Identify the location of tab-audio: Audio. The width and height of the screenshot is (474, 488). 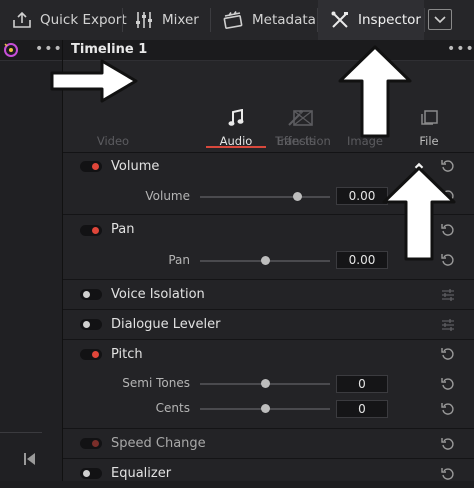
(236, 106).